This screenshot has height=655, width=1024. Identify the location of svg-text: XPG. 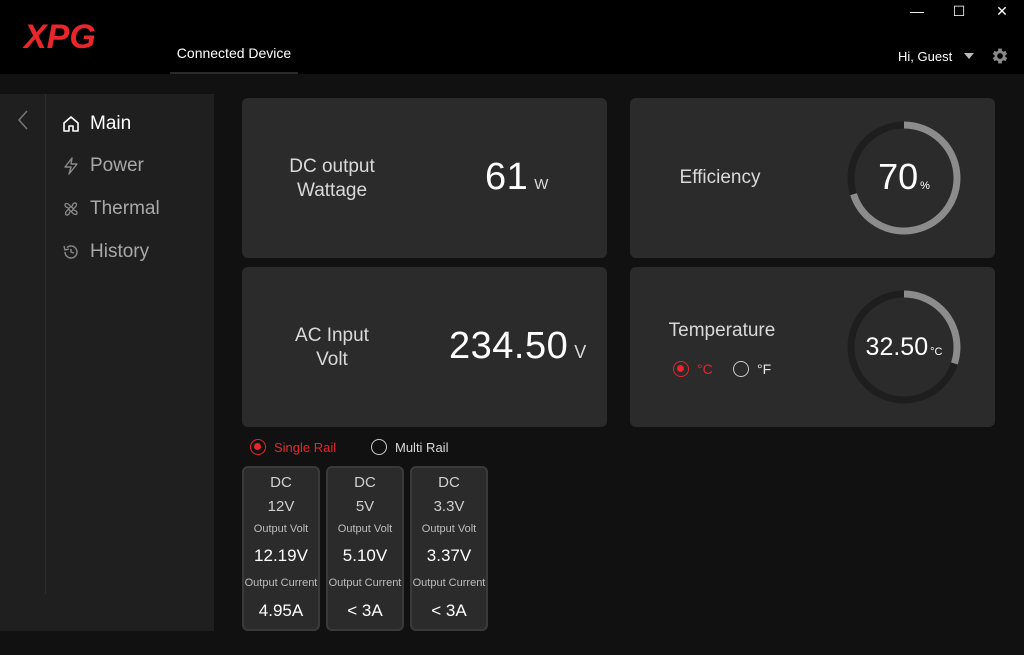
(59, 37).